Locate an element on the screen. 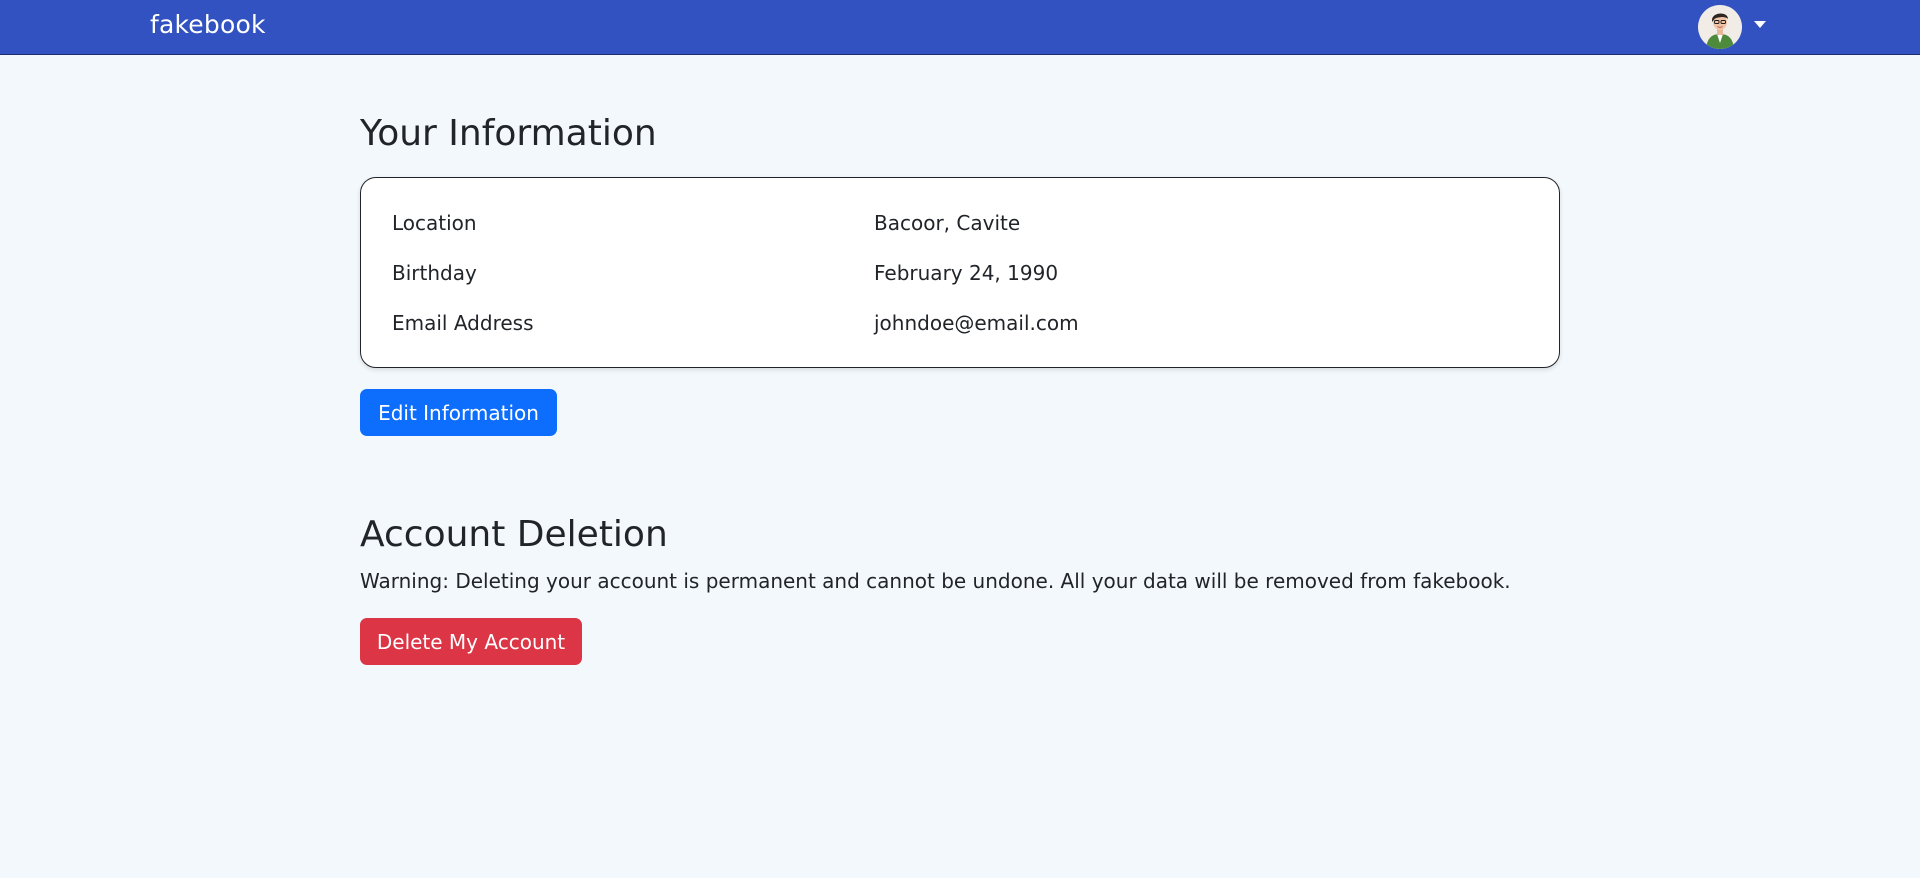  info-value: Bacoor, Cavite is located at coordinates (947, 223).